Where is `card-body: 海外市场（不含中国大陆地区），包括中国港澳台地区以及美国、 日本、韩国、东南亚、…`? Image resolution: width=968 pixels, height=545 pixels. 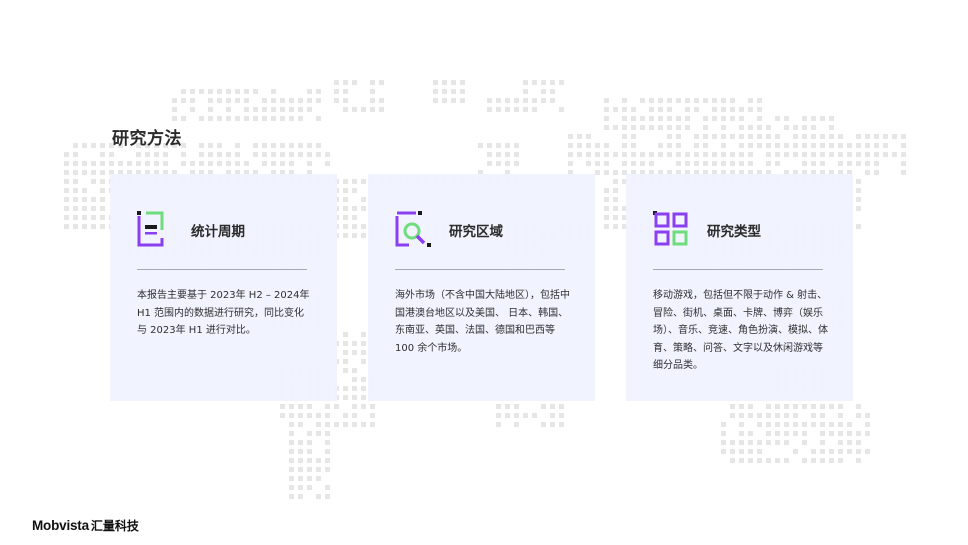
card-body: 海外市场（不含中国大陆地区），包括中国港澳台地区以及美国、 日本、韩国、东南亚、… is located at coordinates (482, 322).